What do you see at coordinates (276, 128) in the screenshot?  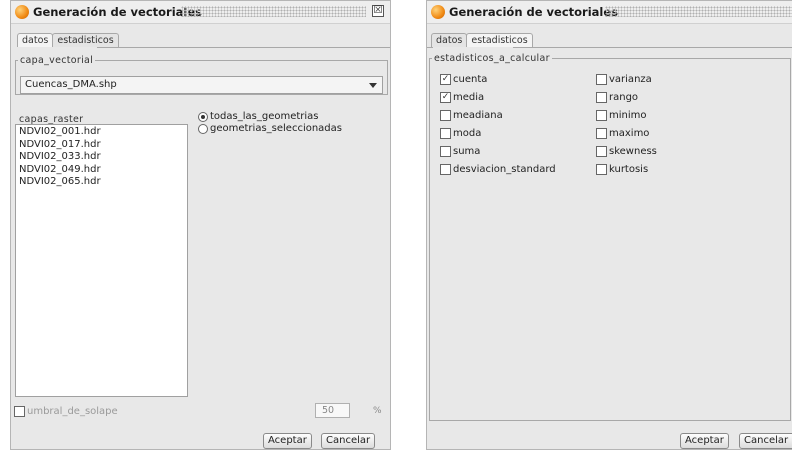 I see `radio-label: geometrias_seleccionadas` at bounding box center [276, 128].